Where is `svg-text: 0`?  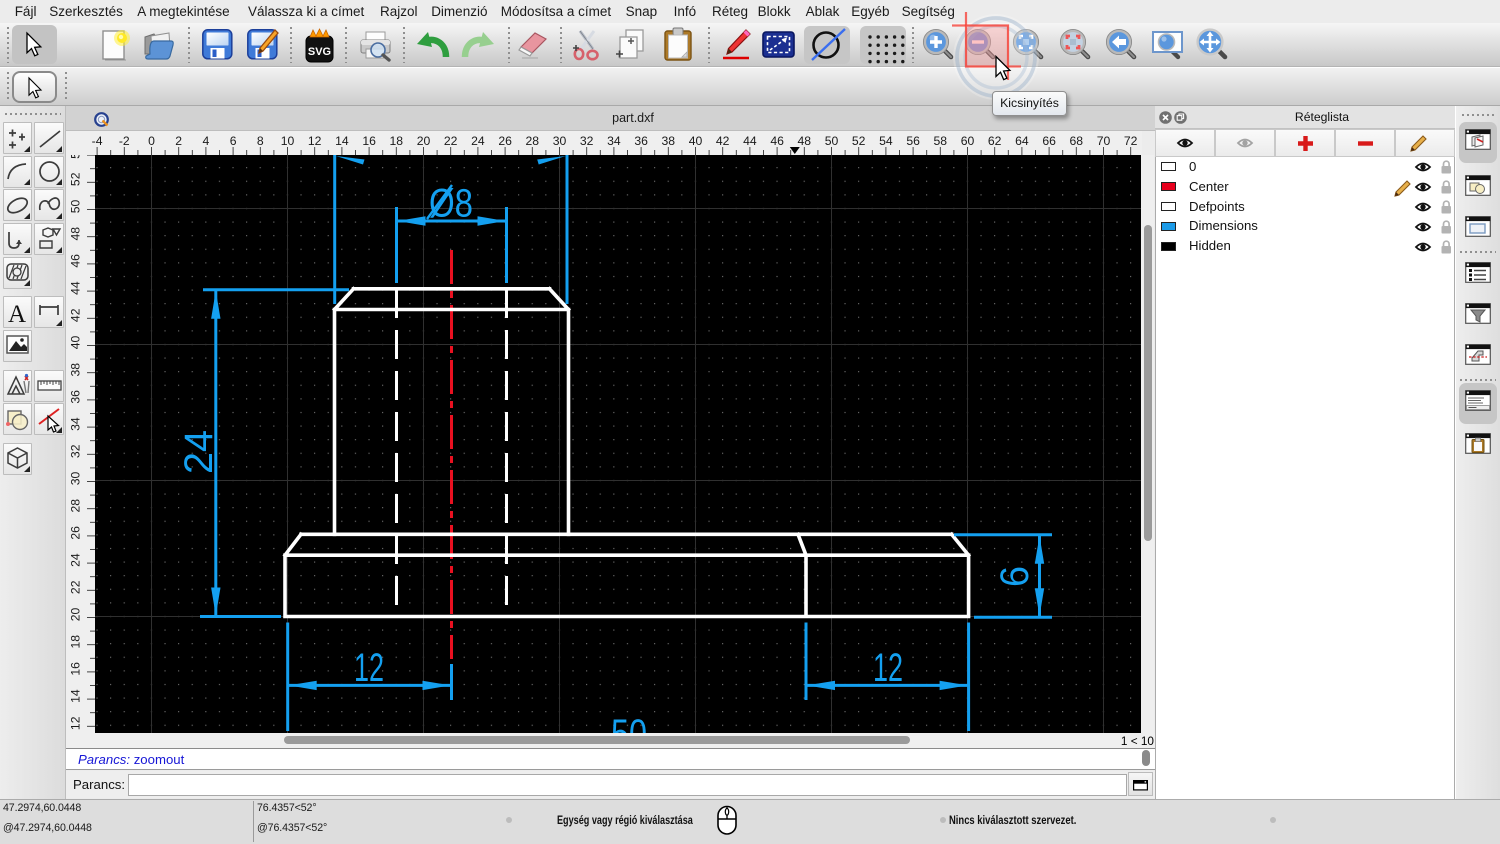 svg-text: 0 is located at coordinates (151, 141).